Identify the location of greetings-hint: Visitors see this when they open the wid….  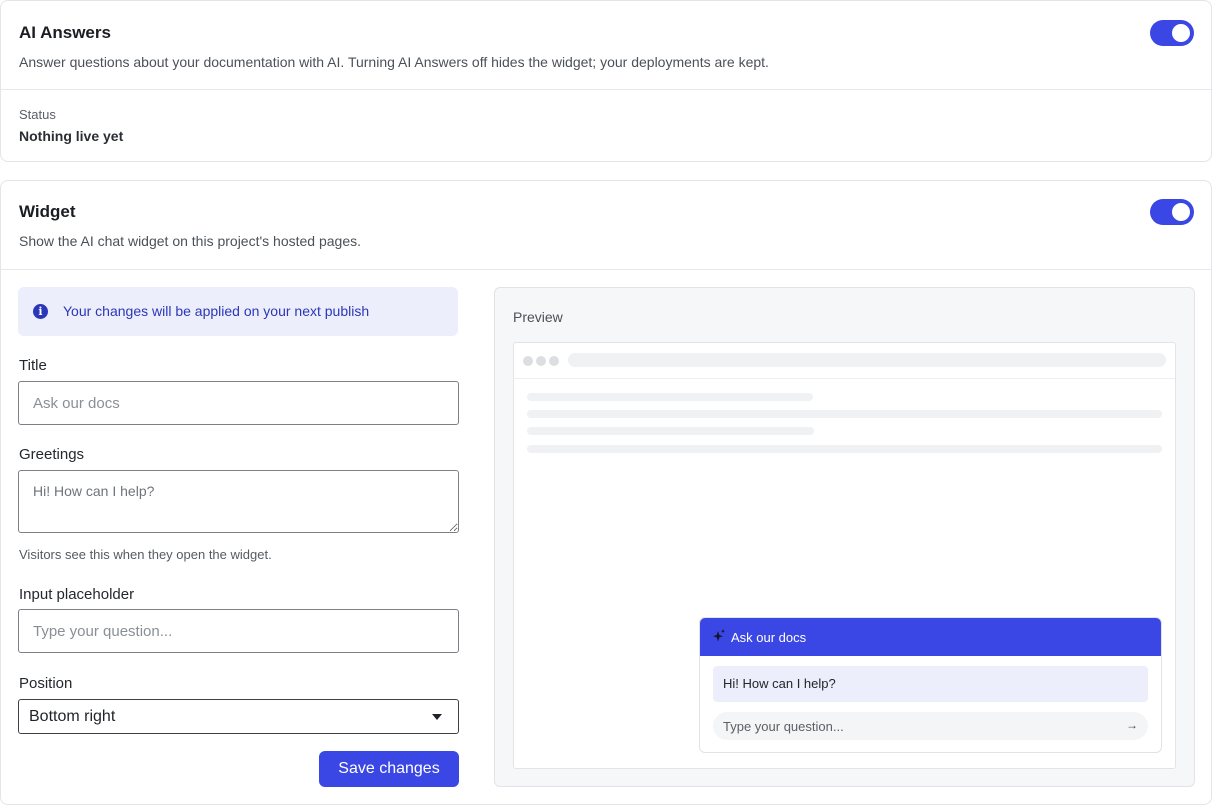
(145, 554).